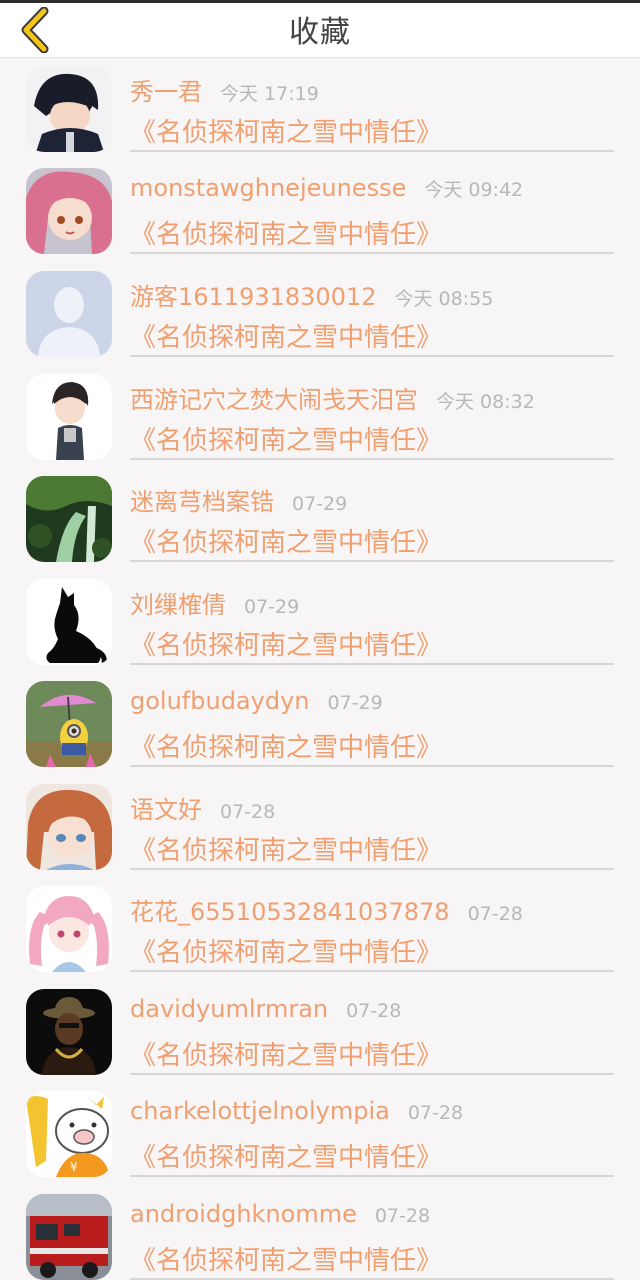 The image size is (640, 1280). I want to click on favorite-item: 游客1611931830012 今天 08:55 《名侦探柯南之雪中情任》, so click(320, 314).